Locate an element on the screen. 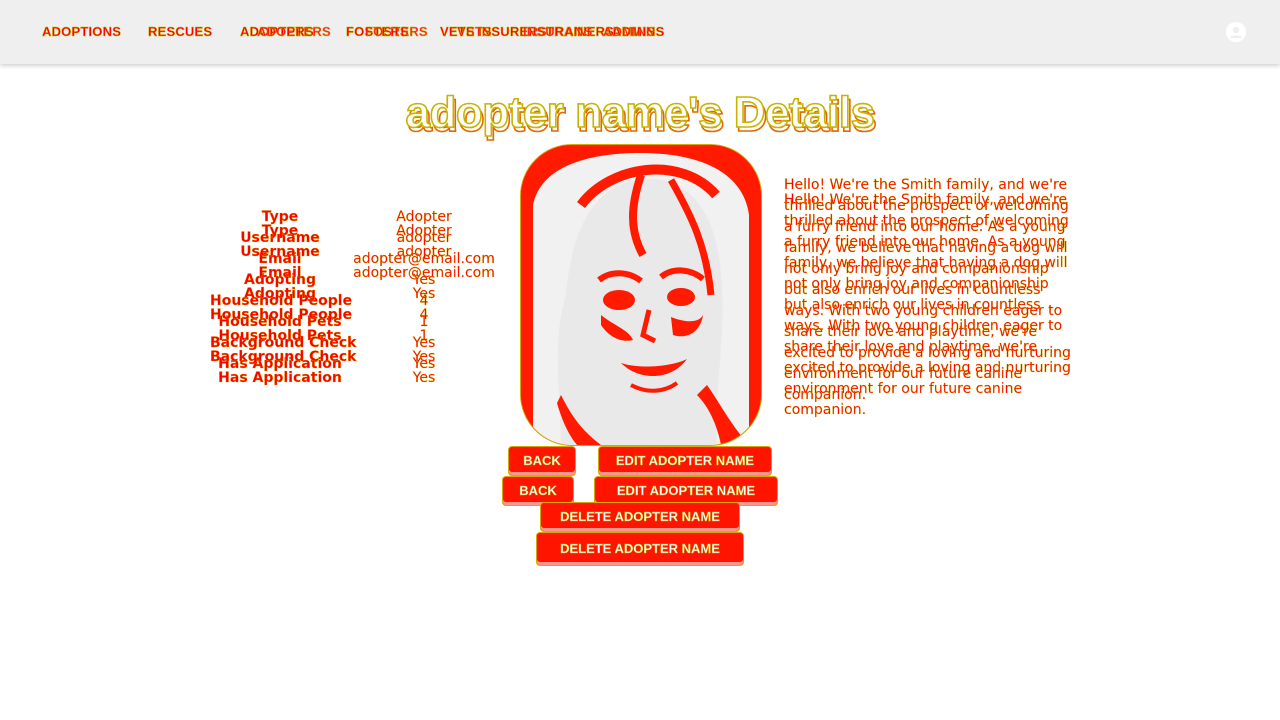 The height and width of the screenshot is (720, 1280). detail-label: Household People is located at coordinates (281, 315).